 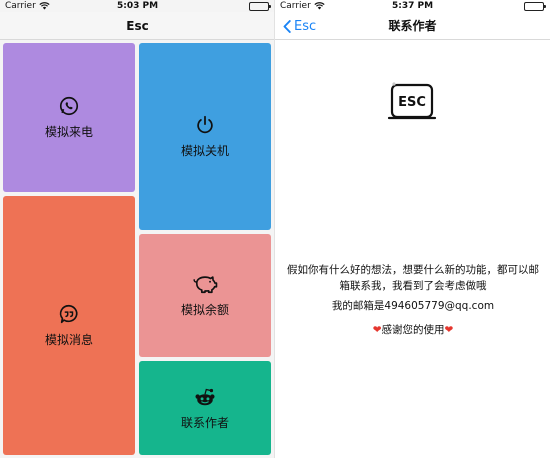 I want to click on nav-title: Esc, so click(x=137, y=26).